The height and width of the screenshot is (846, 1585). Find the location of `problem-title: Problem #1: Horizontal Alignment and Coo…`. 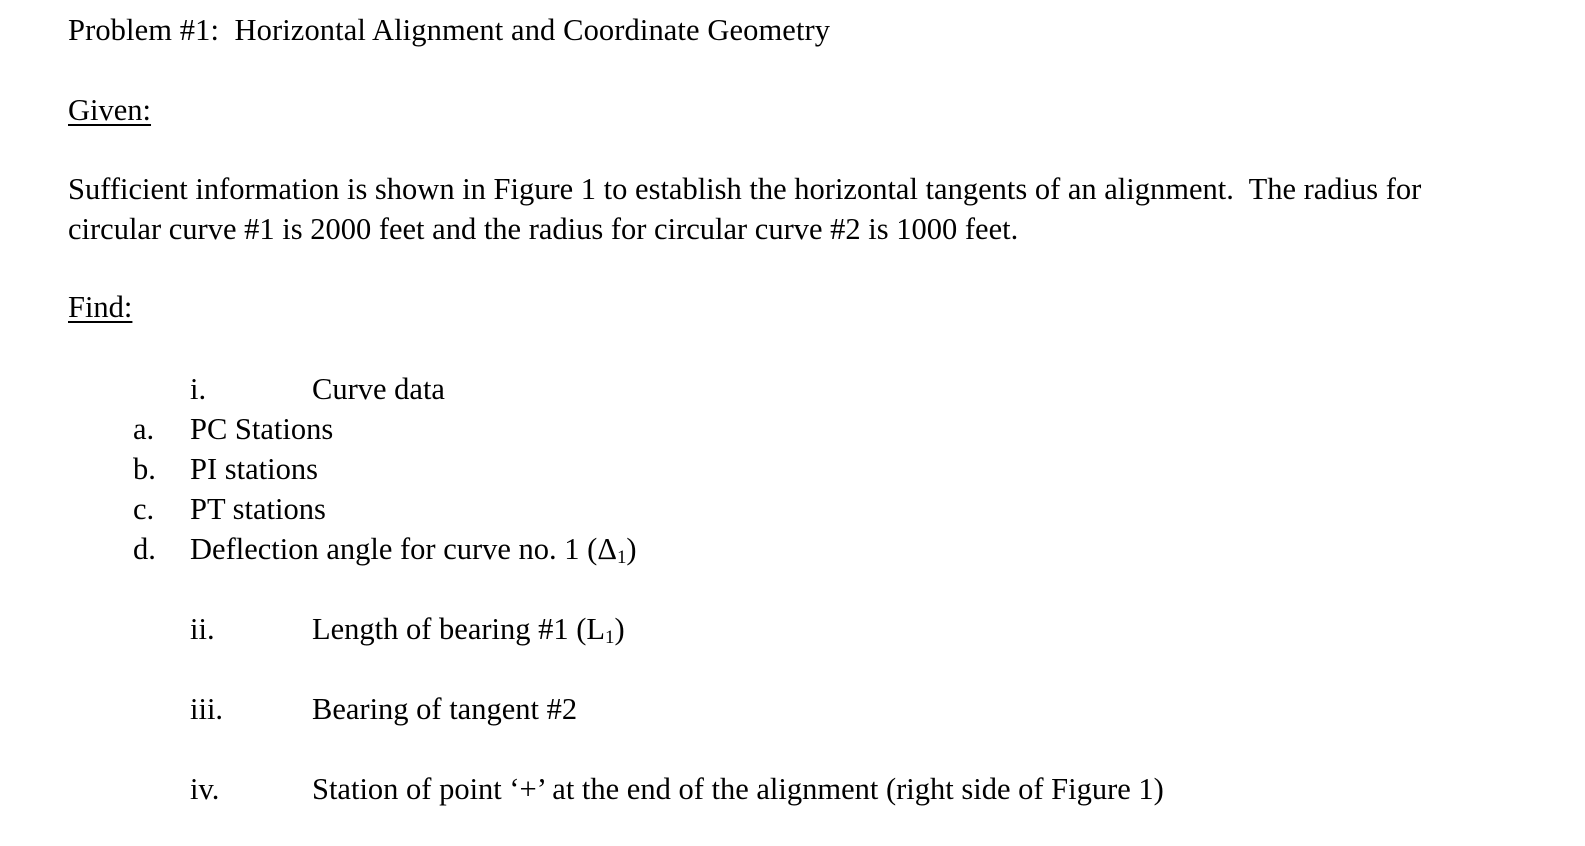

problem-title: Problem #1: Horizontal Alignment and Coo… is located at coordinates (449, 30).